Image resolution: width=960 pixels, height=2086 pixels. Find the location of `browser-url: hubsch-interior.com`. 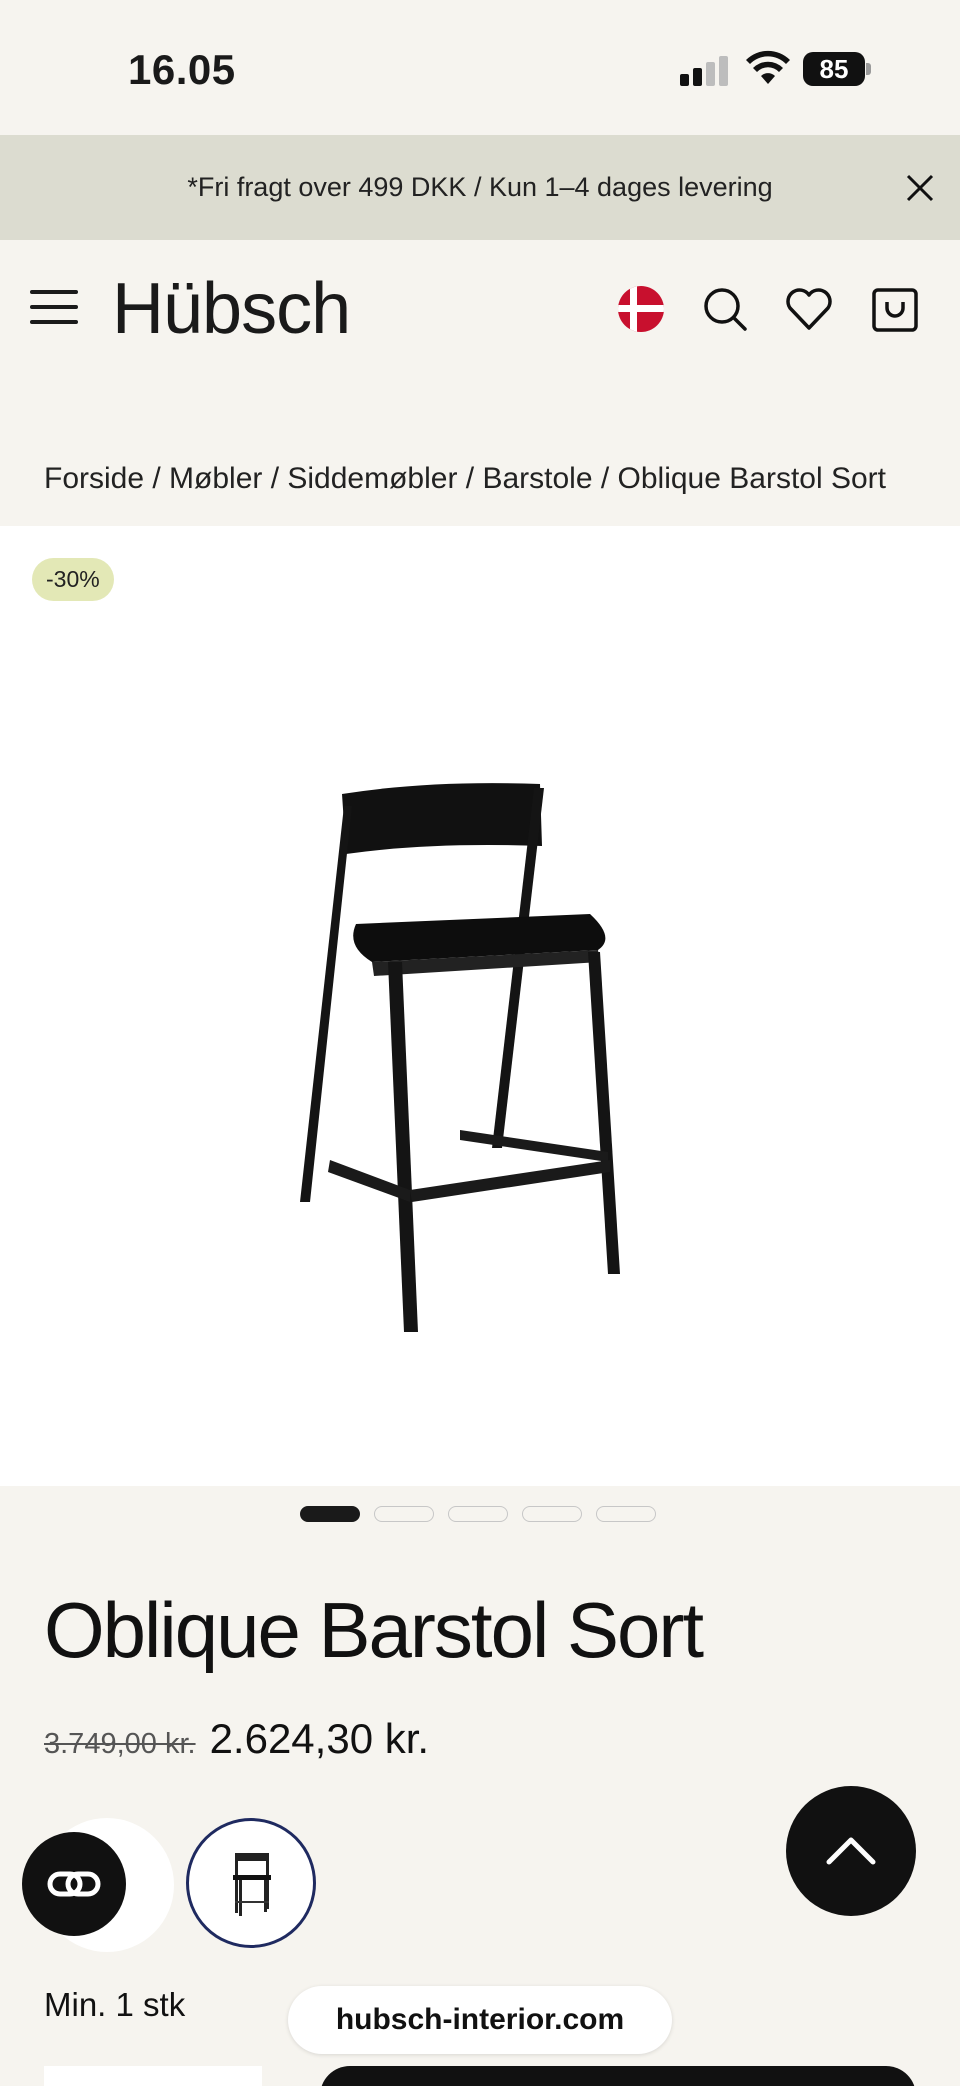

browser-url: hubsch-interior.com is located at coordinates (480, 2019).